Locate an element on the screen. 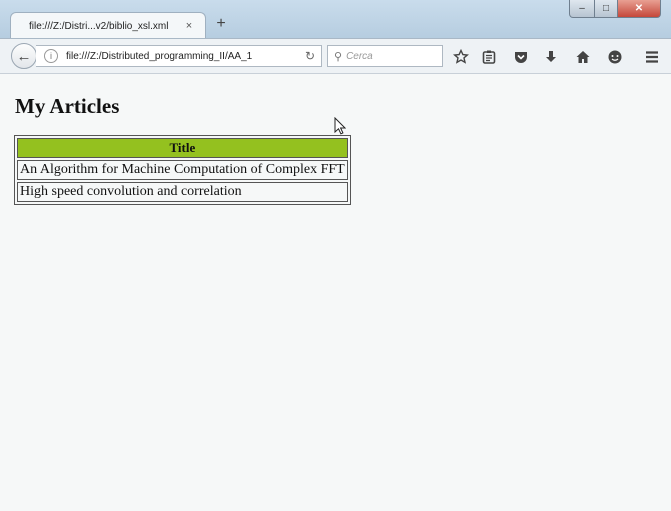 The height and width of the screenshot is (511, 671). table-row: High speed convolution and correlation is located at coordinates (182, 192).